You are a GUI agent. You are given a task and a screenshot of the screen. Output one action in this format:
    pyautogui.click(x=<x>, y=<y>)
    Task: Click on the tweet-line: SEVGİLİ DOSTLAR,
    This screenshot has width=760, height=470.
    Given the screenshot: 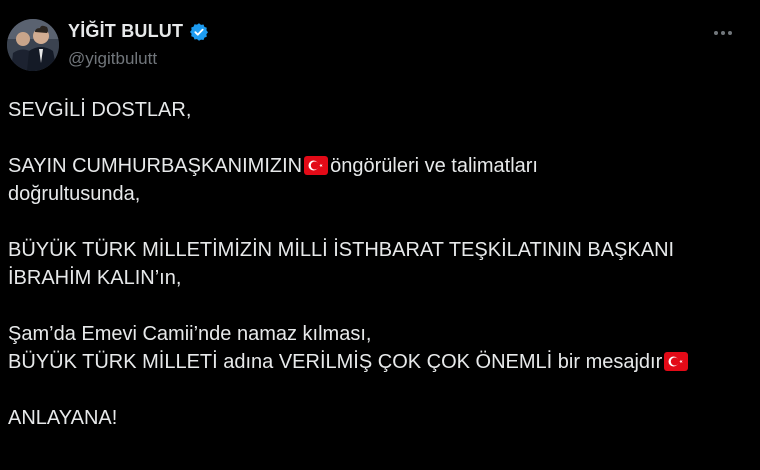 What is the action you would take?
    pyautogui.click(x=100, y=110)
    